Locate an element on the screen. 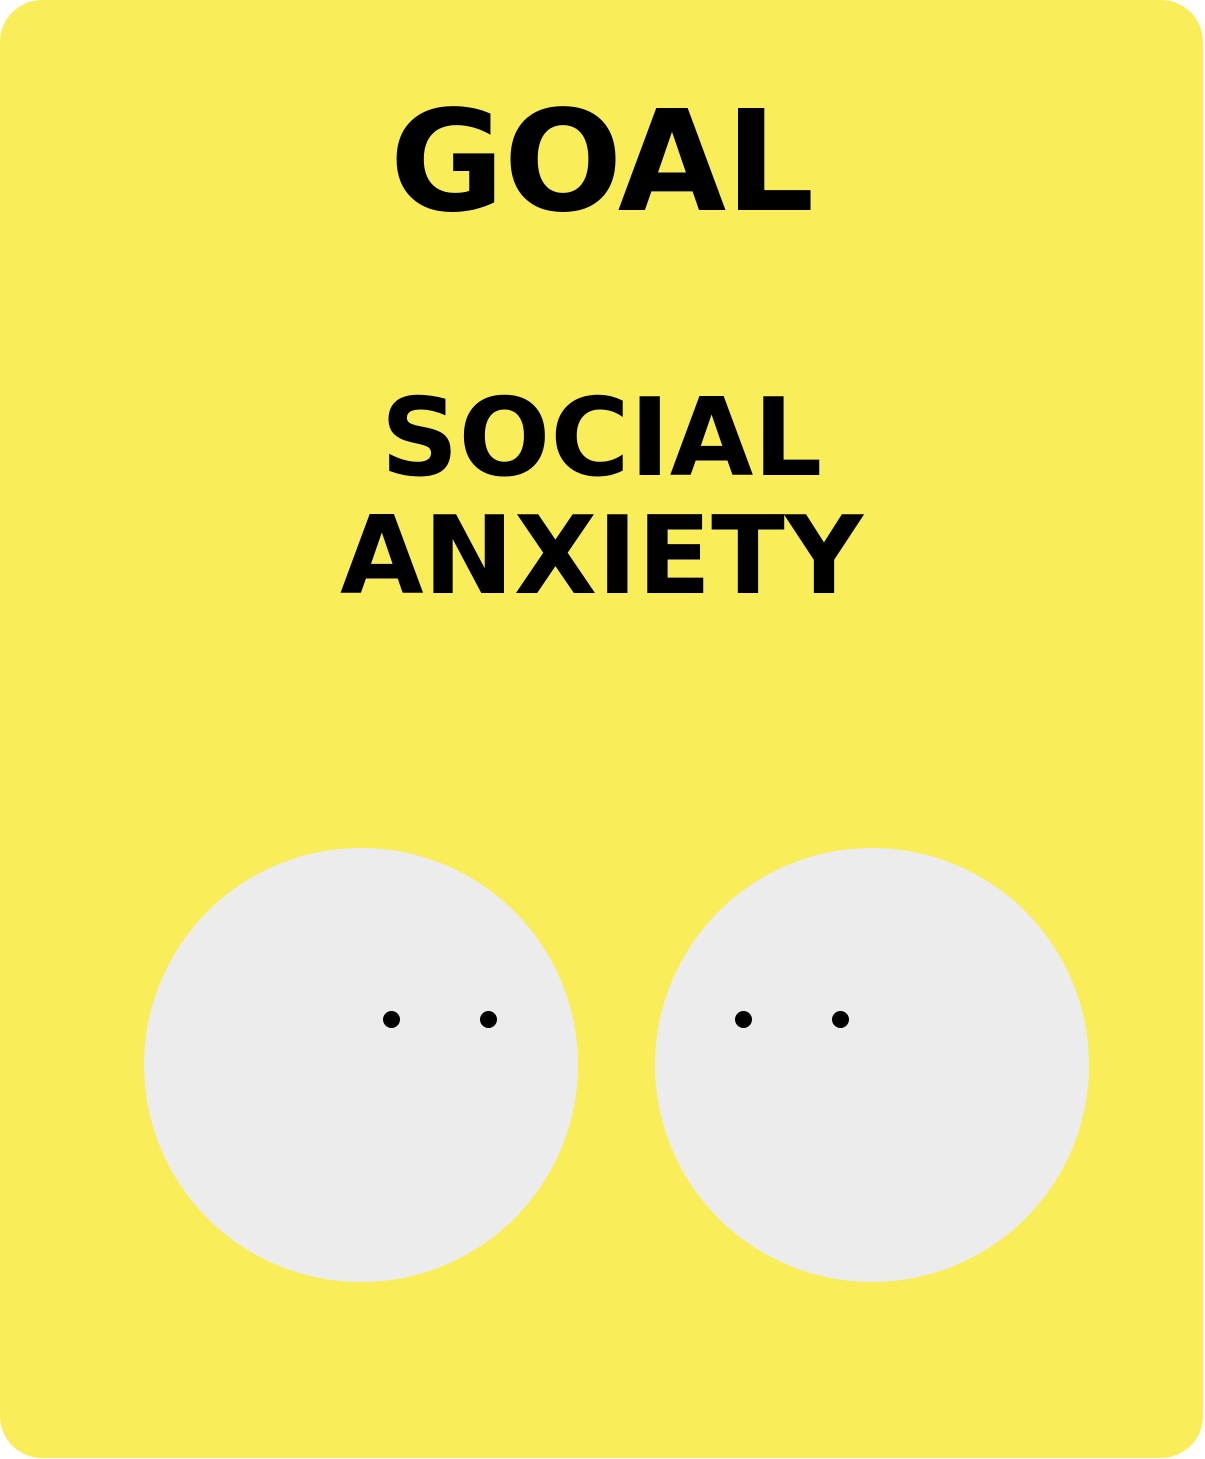 The image size is (1205, 1459). card-title: GOAL is located at coordinates (602, 162).